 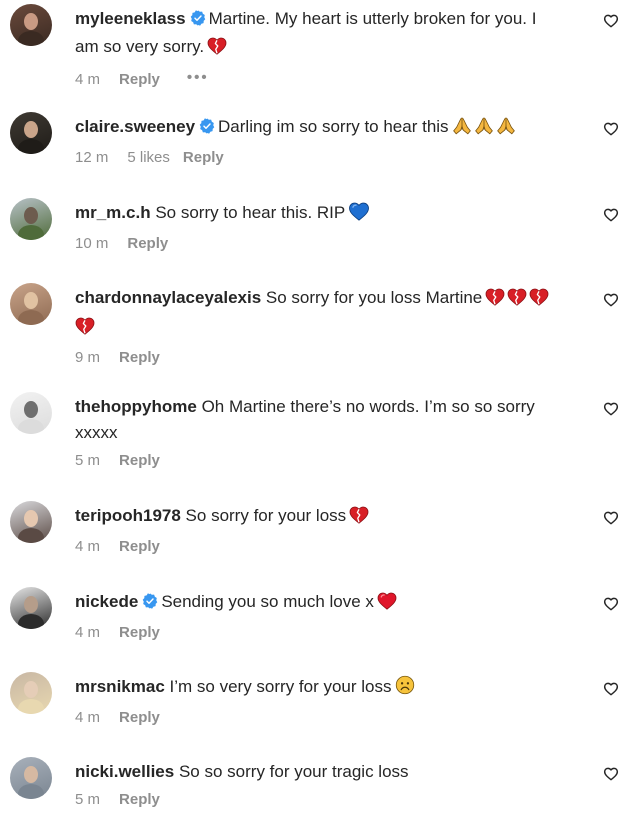 What do you see at coordinates (333, 126) in the screenshot?
I see `comment-text-line1: Darling im so sorry to hear this` at bounding box center [333, 126].